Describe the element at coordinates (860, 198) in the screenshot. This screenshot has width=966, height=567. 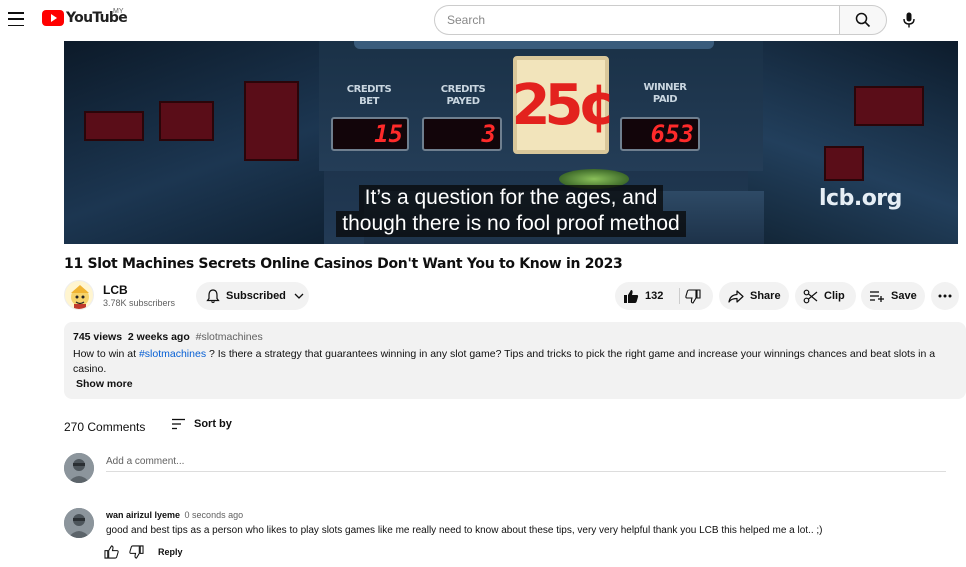
I see `video-watermark: lcb.org` at that location.